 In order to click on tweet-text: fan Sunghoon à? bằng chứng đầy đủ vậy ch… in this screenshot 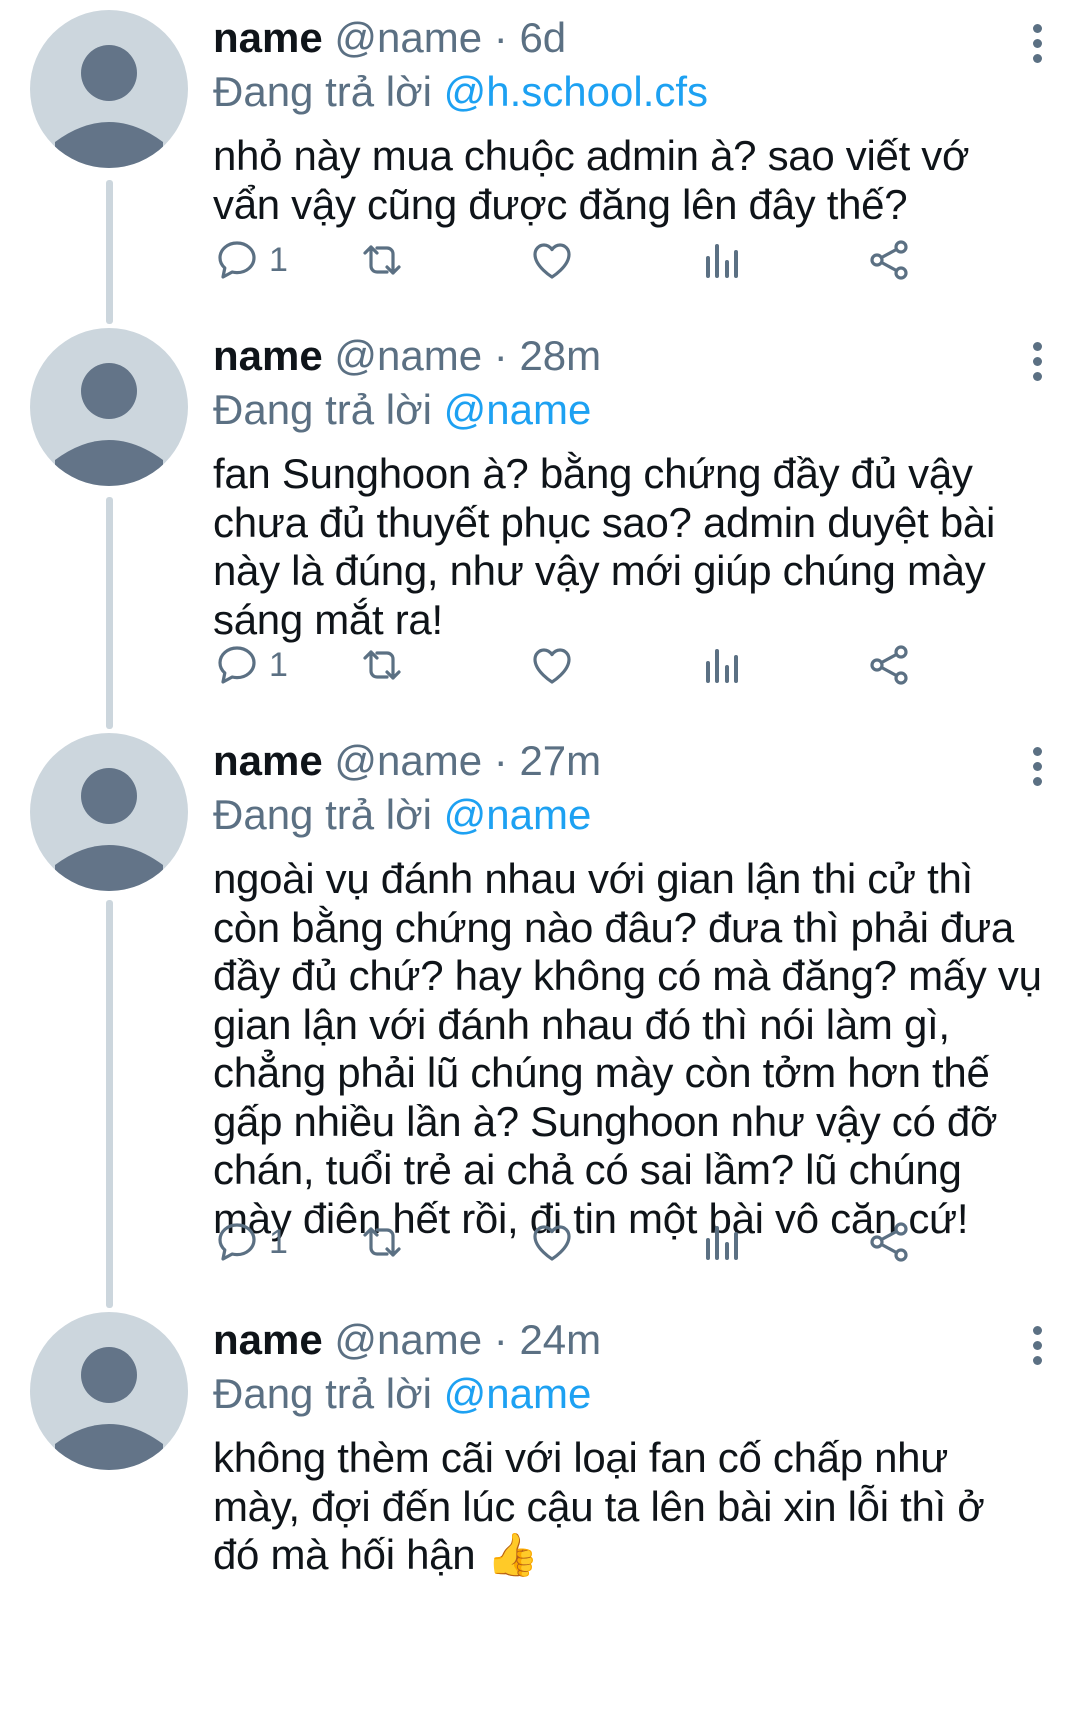, I will do `click(604, 546)`.